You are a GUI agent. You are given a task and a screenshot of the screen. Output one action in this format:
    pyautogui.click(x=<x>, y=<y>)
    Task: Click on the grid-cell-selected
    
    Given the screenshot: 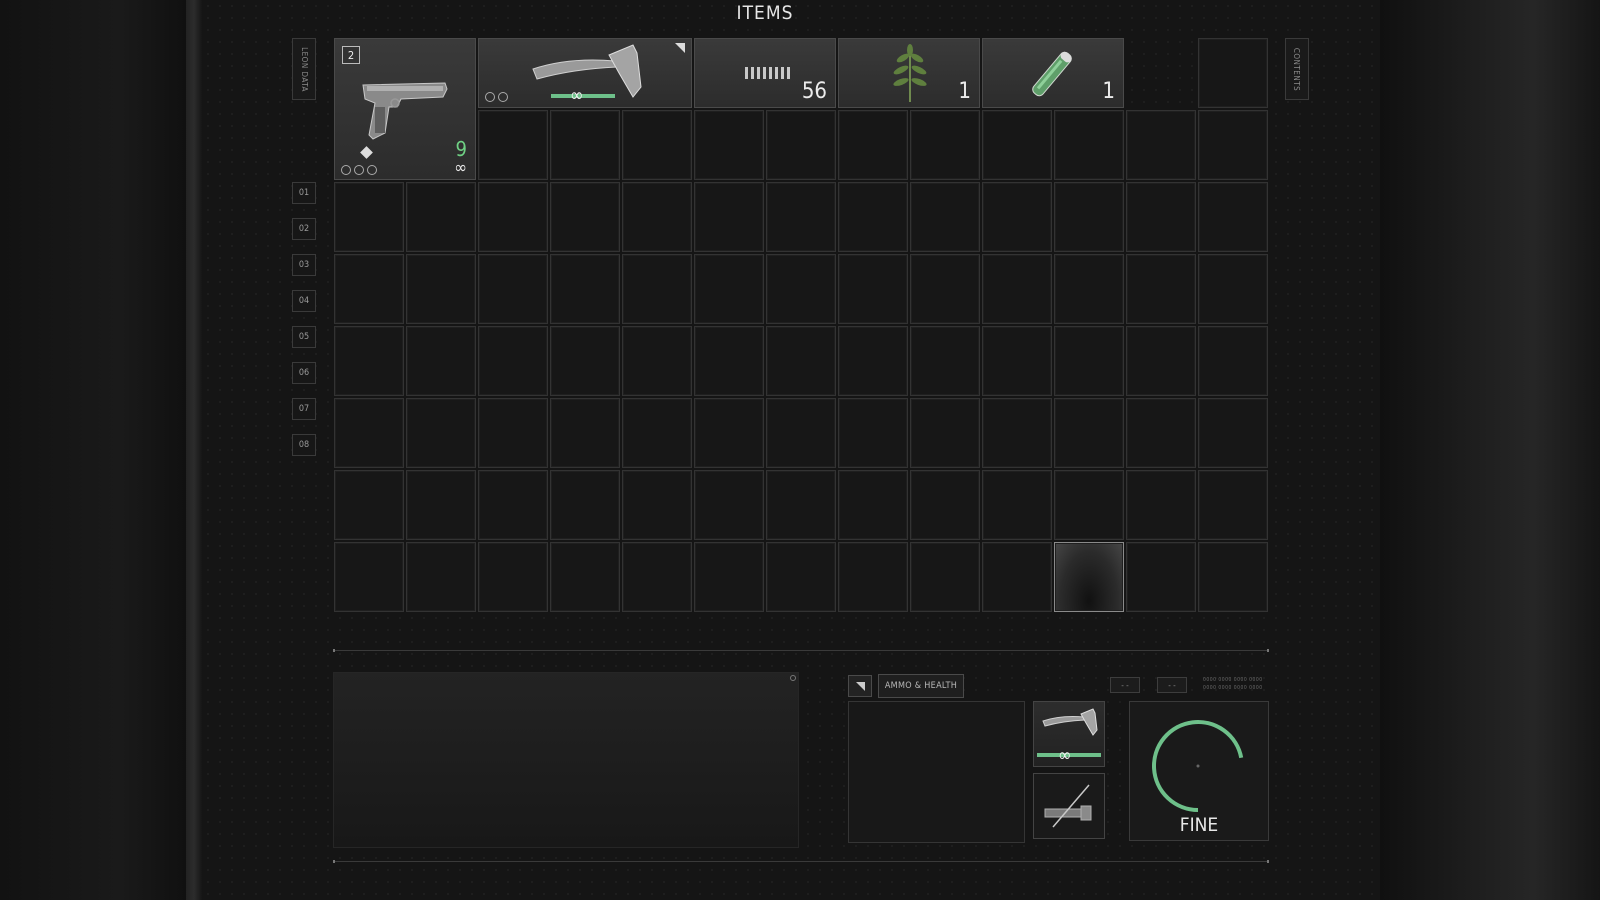 What is the action you would take?
    pyautogui.click(x=1089, y=577)
    